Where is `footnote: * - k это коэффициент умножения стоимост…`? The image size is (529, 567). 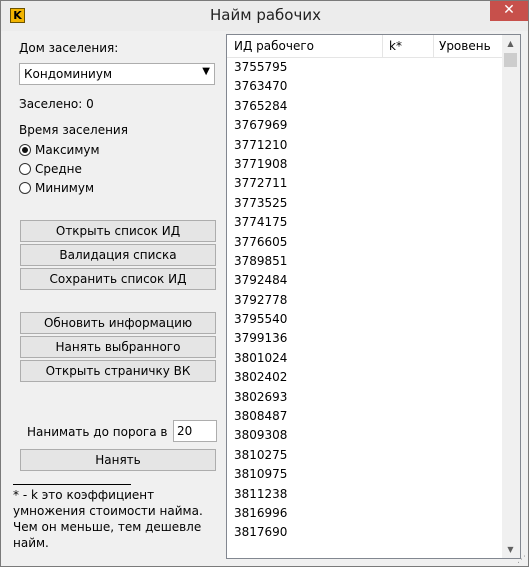
footnote: * - k это коэффициент умножения стоимост… is located at coordinates (108, 519).